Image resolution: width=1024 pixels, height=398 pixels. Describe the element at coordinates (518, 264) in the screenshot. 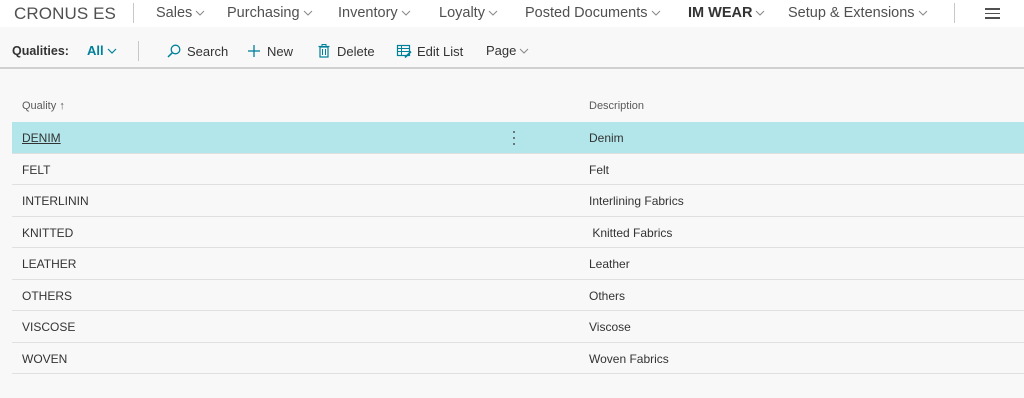

I see `table-row: LEATHER Leather` at that location.